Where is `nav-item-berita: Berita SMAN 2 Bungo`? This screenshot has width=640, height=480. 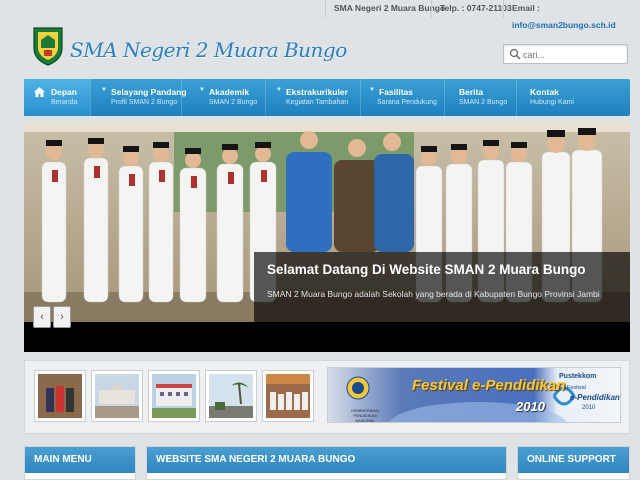
nav-item-berita: Berita SMAN 2 Bungo is located at coordinates (480, 97).